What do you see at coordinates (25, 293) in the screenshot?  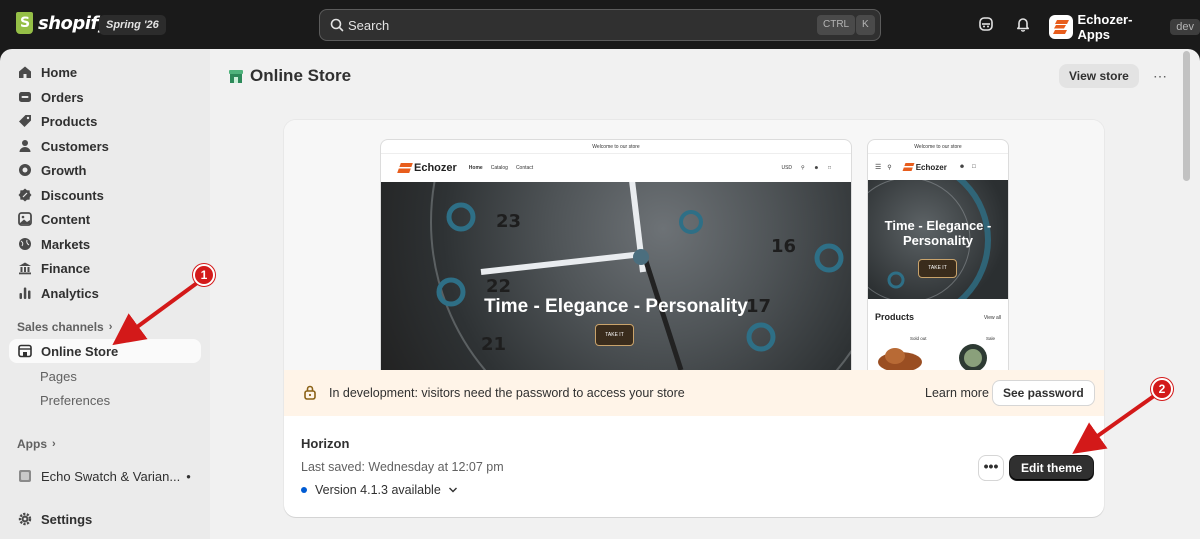 I see `analytics-icon` at bounding box center [25, 293].